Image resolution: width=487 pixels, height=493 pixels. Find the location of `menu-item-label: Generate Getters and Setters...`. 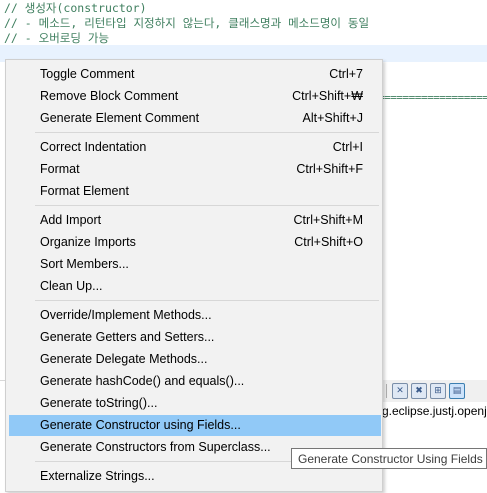

menu-item-label: Generate Getters and Setters... is located at coordinates (127, 337).